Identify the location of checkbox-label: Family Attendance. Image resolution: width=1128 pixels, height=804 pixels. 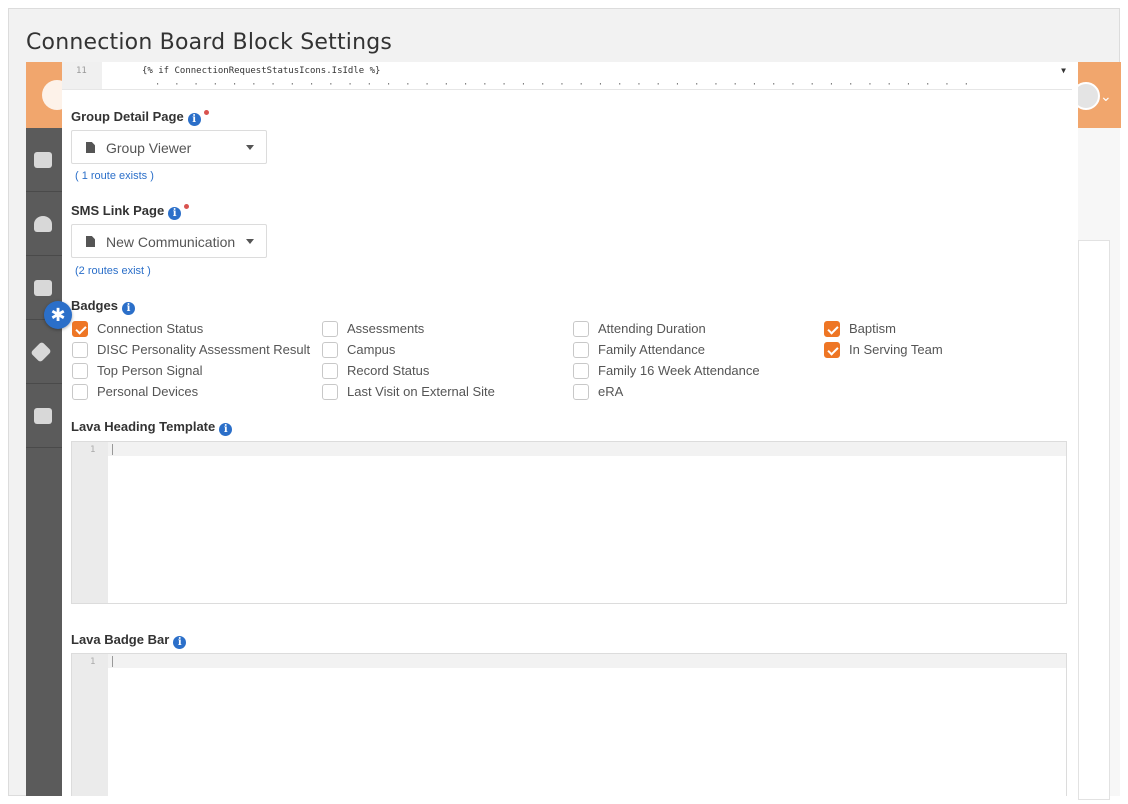
(651, 349).